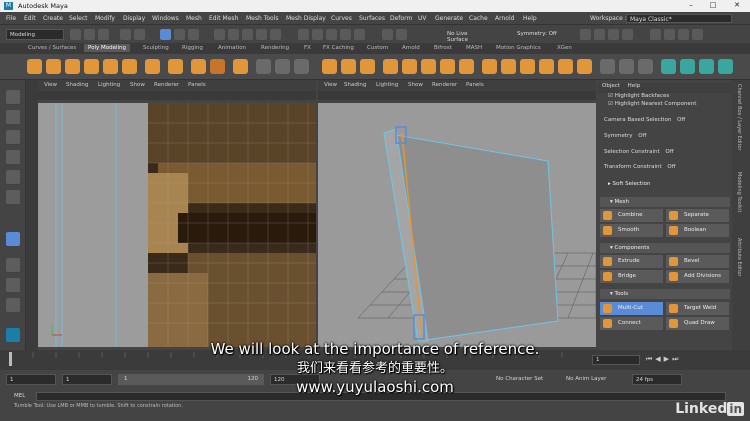 This screenshot has width=750, height=421. I want to click on poly-cone-icon, so click(91, 66).